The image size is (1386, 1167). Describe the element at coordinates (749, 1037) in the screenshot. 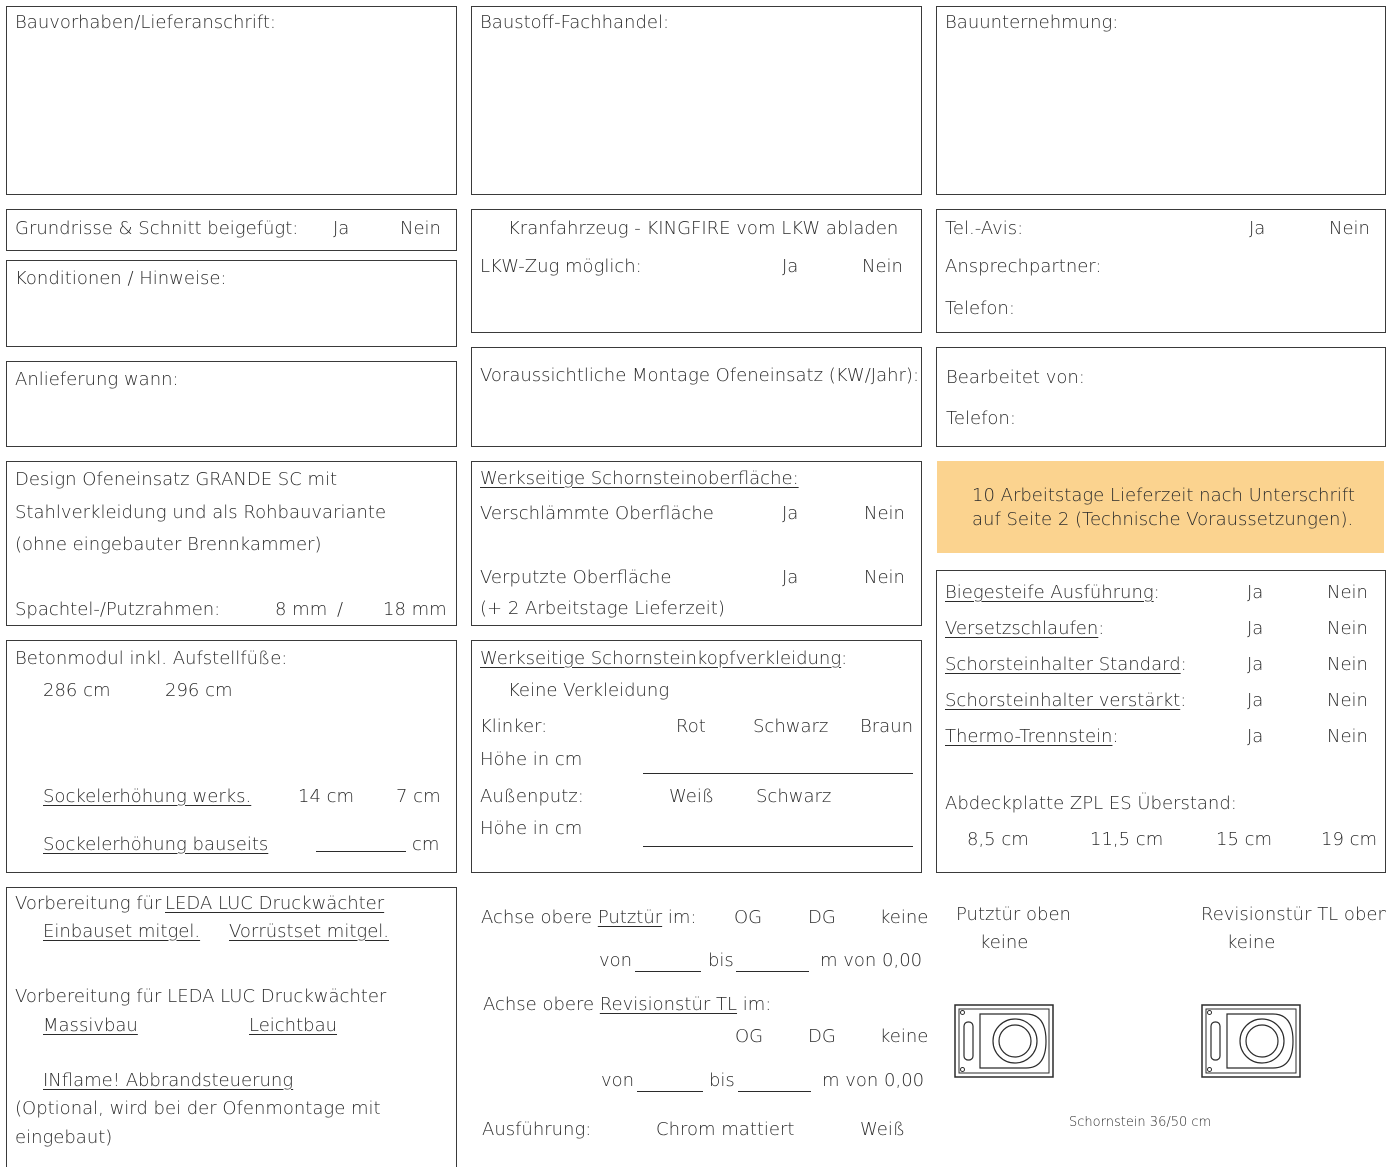

I see `rev-og: OG` at that location.